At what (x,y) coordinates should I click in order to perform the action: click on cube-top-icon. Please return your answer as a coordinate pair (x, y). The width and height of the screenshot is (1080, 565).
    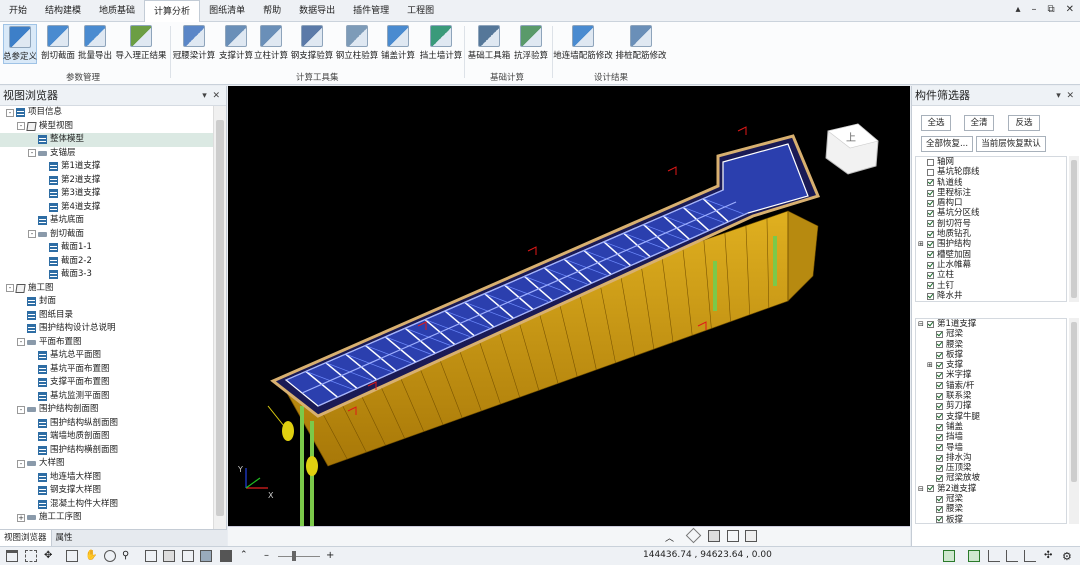
    Looking at the image, I should click on (188, 556).